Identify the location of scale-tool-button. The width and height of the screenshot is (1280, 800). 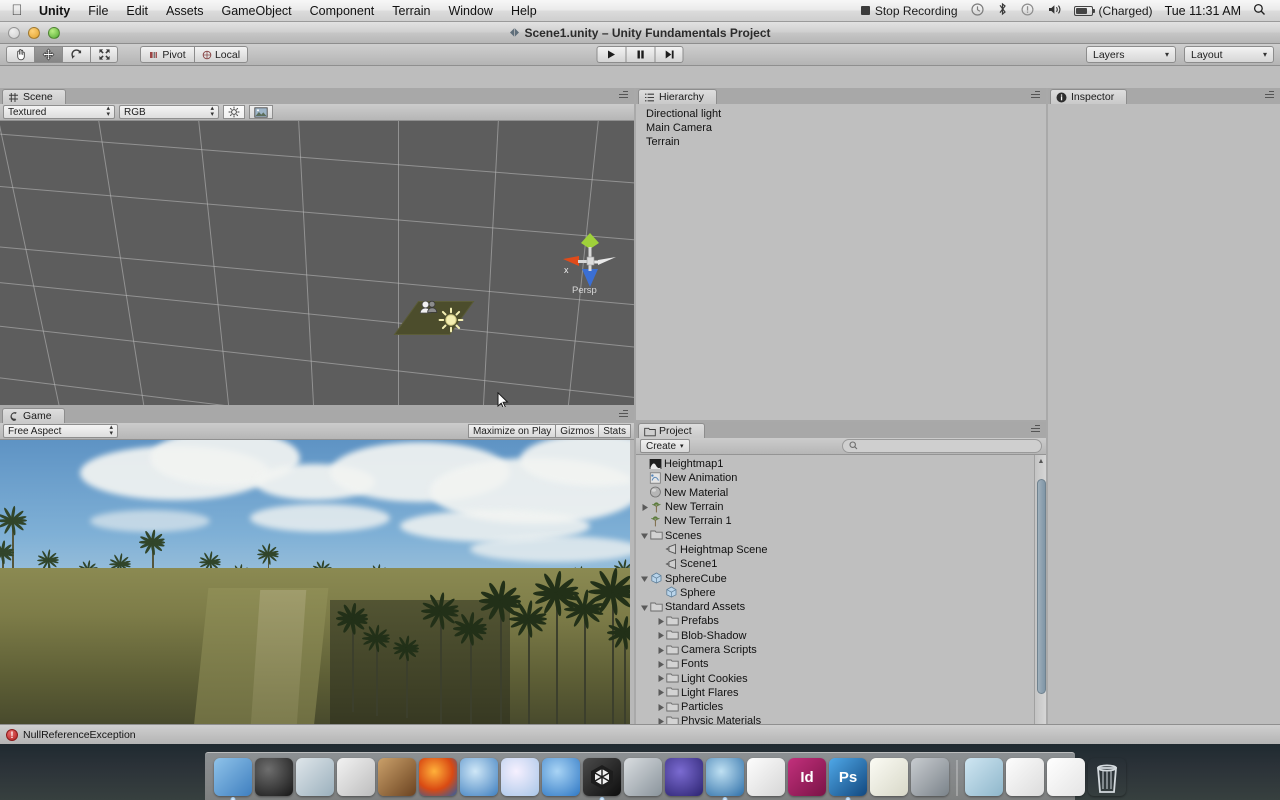
(104, 54).